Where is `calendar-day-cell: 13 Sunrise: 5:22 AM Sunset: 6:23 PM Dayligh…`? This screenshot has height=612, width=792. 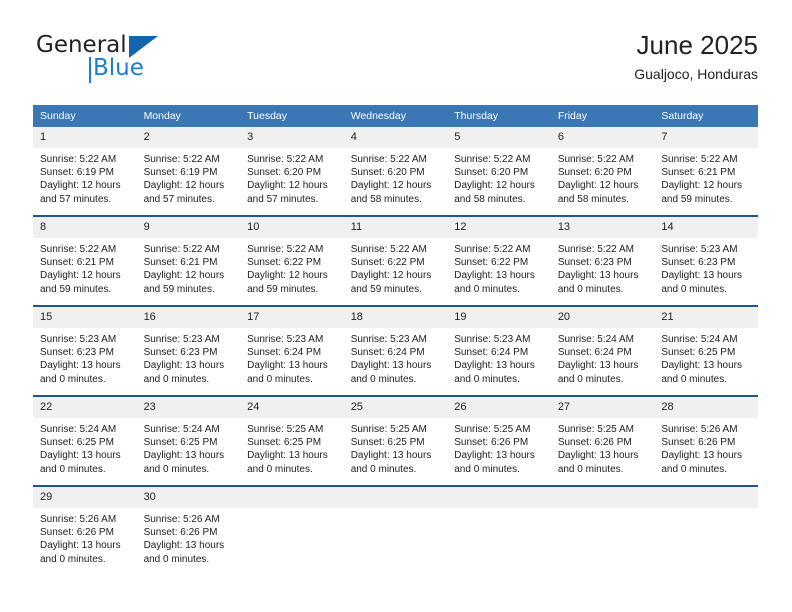 calendar-day-cell: 13 Sunrise: 5:22 AM Sunset: 6:23 PM Dayligh… is located at coordinates (602, 260).